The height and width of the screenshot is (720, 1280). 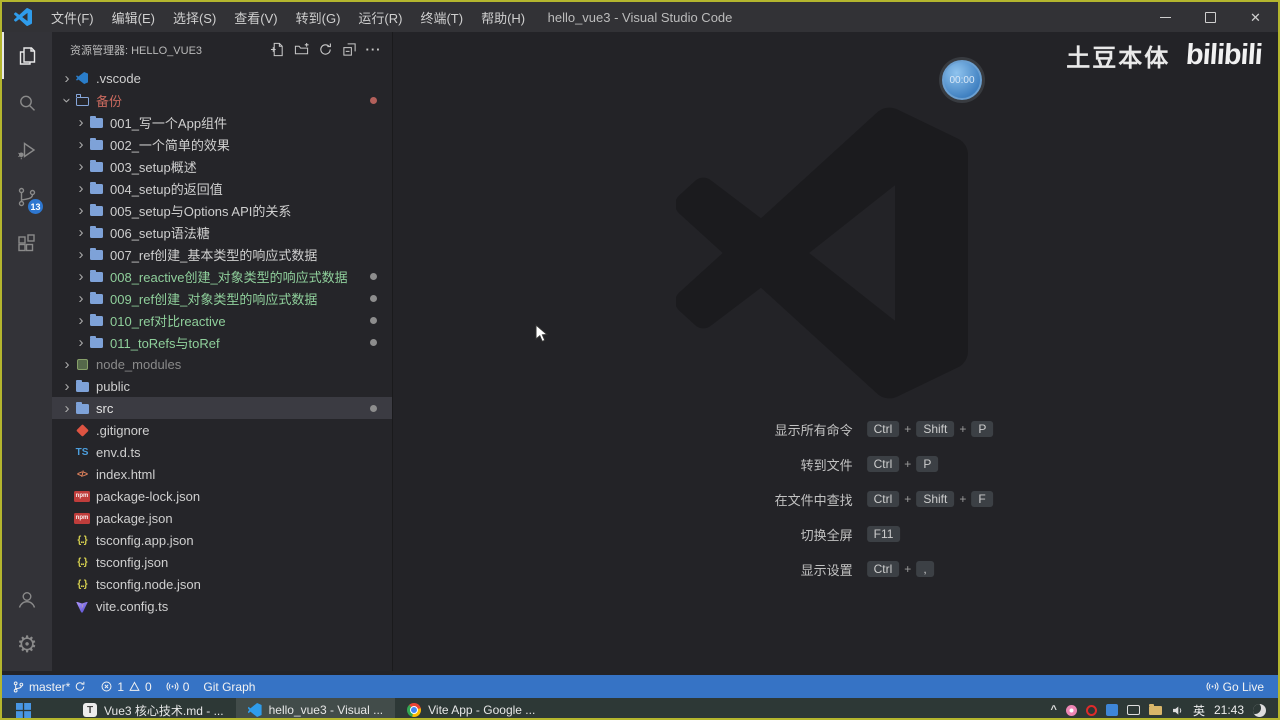 What do you see at coordinates (1199, 710) in the screenshot?
I see `language-indicator: 英` at bounding box center [1199, 710].